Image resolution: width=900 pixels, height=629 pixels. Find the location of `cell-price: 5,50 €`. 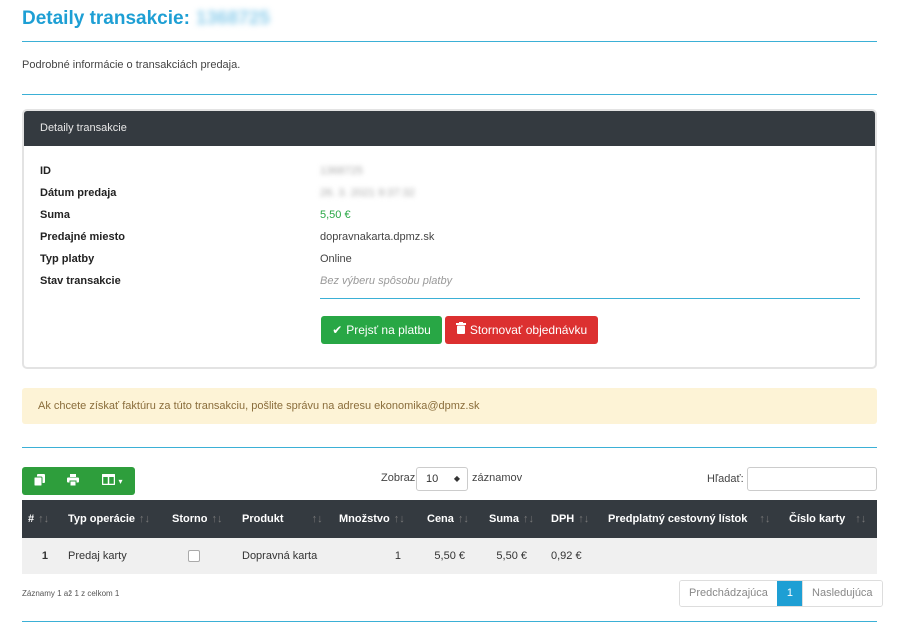

cell-price: 5,50 € is located at coordinates (449, 556).